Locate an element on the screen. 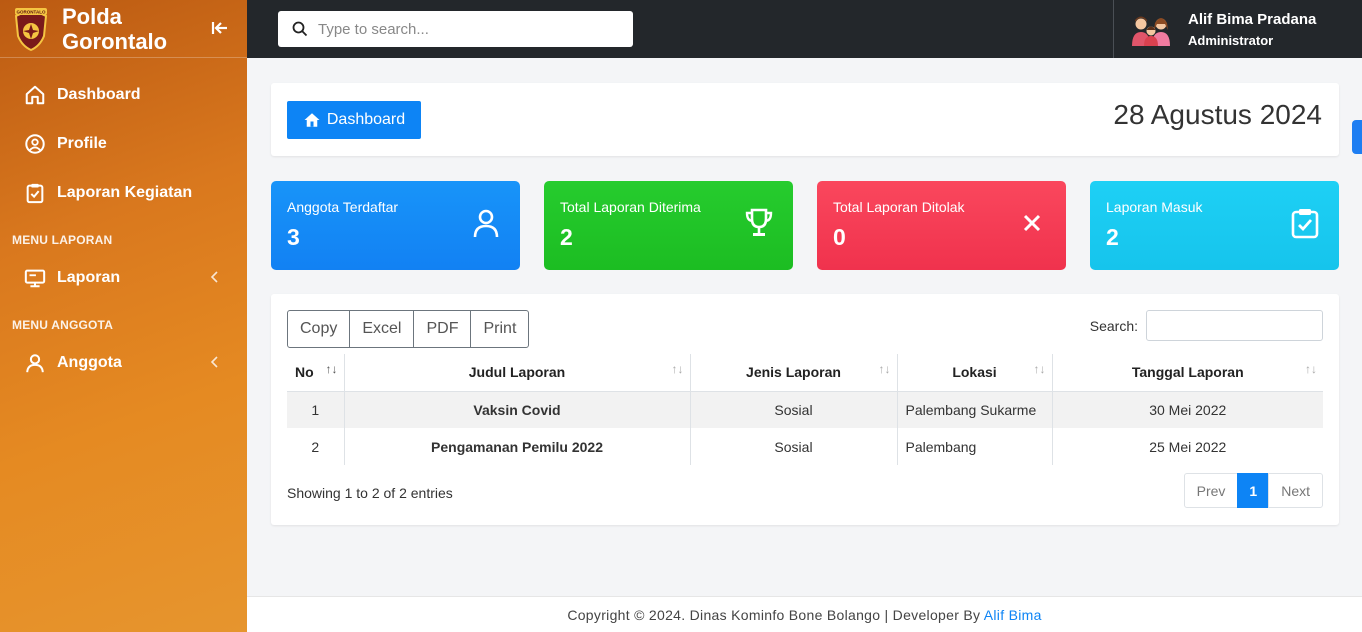 The image size is (1362, 632). user-role: Administrator is located at coordinates (1231, 40).